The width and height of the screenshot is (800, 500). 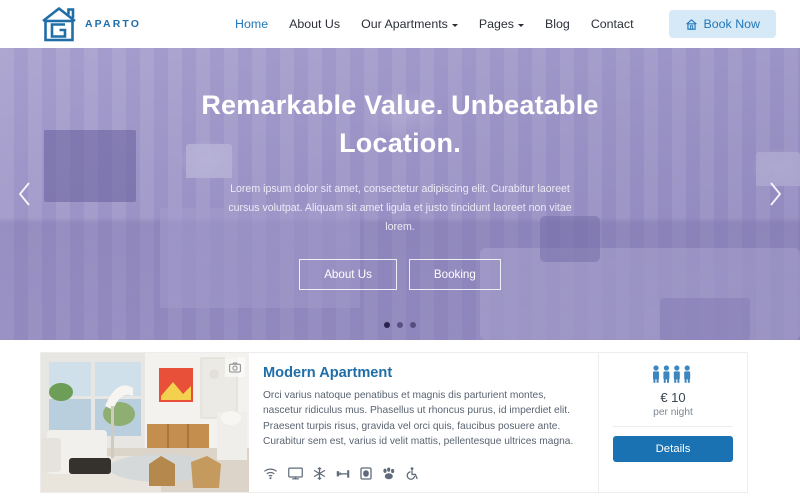 I want to click on nav-label: Contact, so click(x=612, y=24).